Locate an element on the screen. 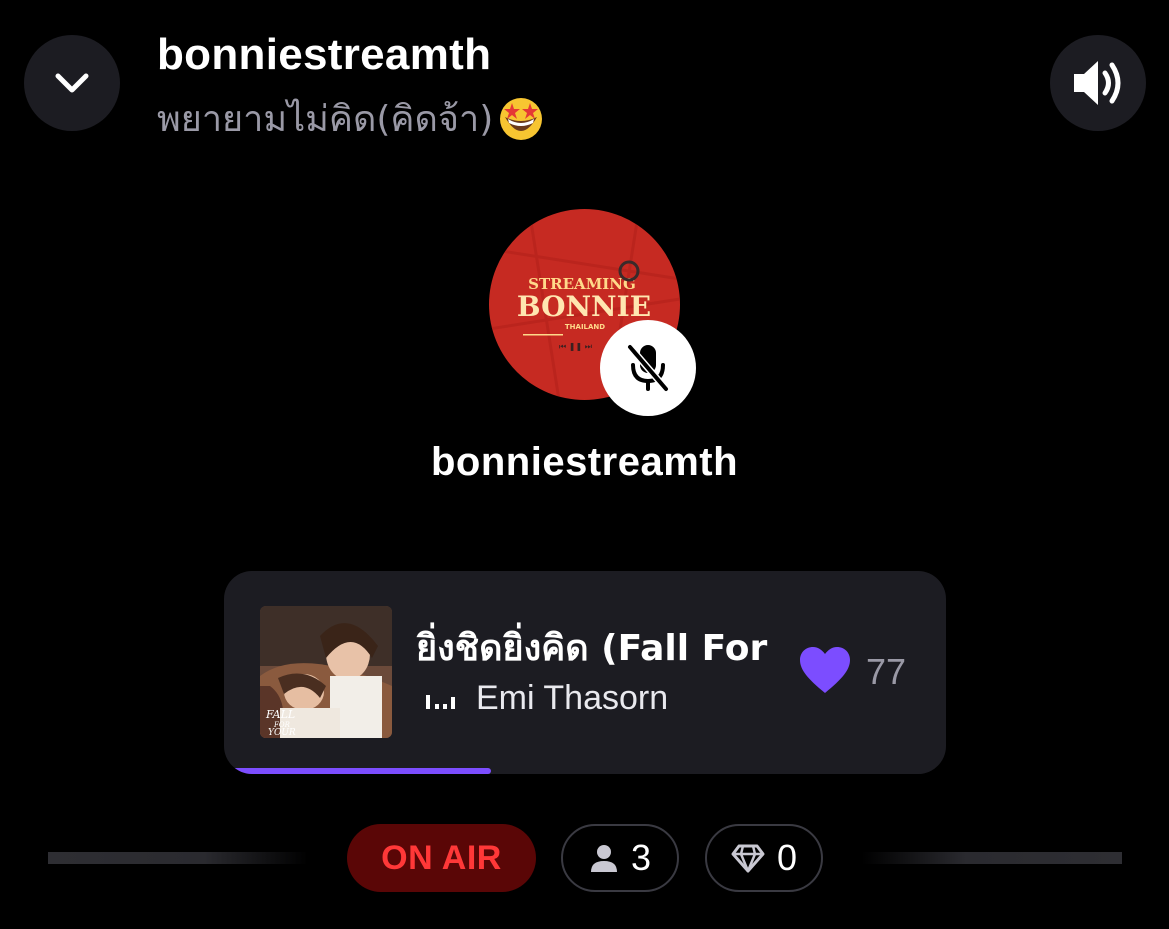  volume-button is located at coordinates (1098, 83).